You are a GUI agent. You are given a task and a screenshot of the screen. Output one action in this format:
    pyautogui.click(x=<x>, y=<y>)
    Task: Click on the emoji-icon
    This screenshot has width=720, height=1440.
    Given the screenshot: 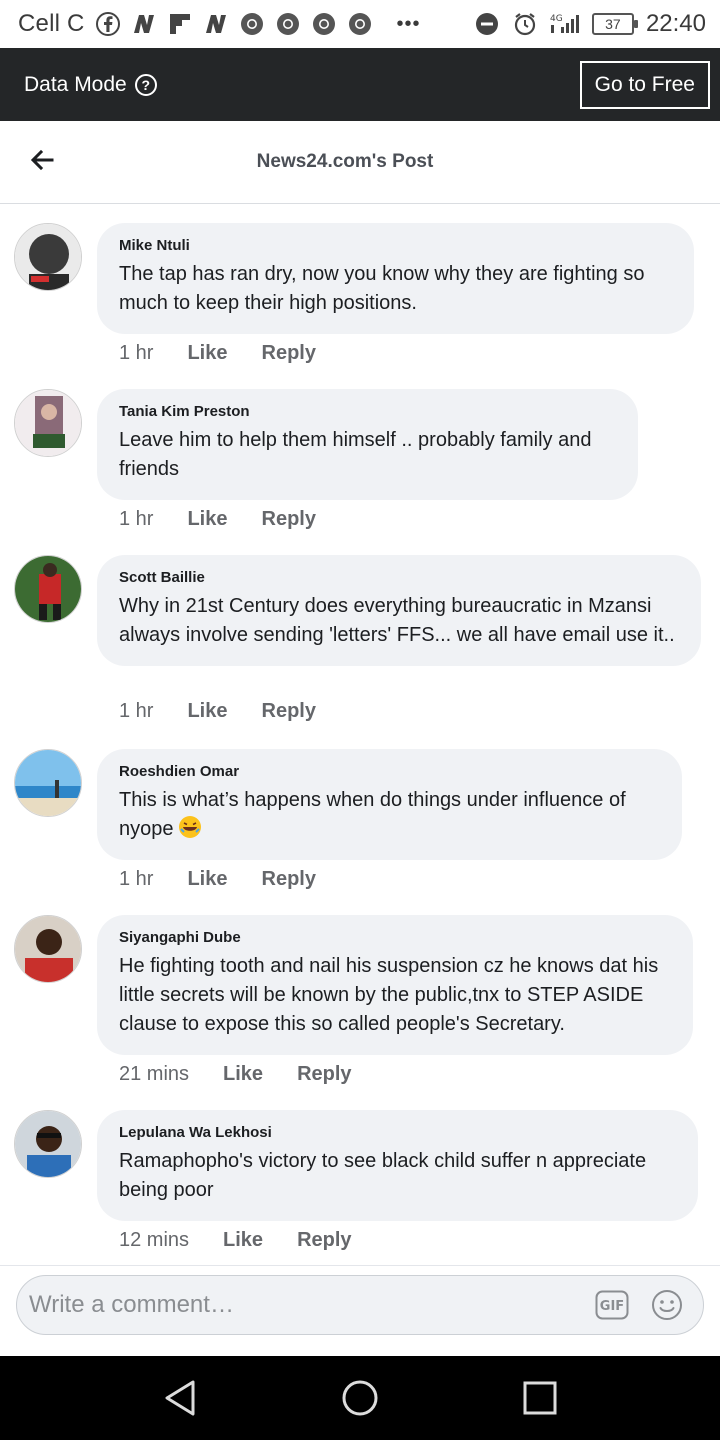 What is the action you would take?
    pyautogui.click(x=667, y=1305)
    